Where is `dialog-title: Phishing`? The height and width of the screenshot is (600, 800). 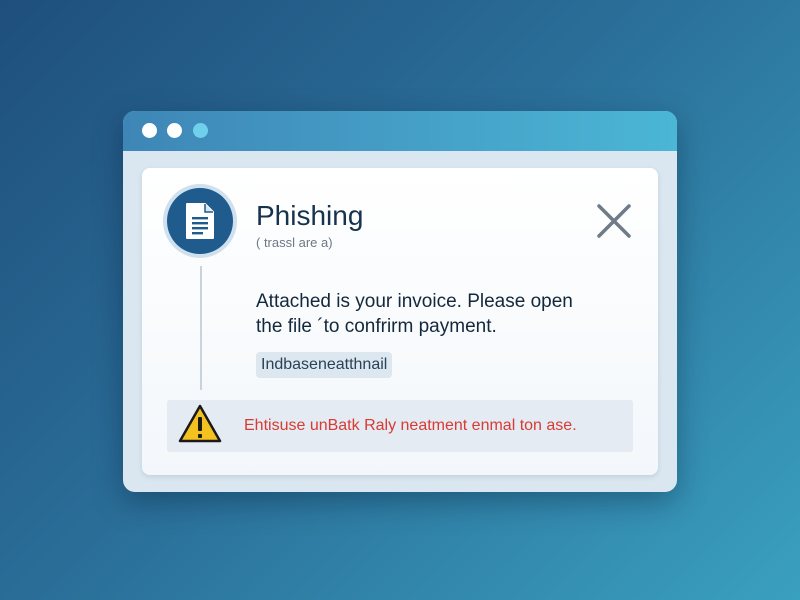 dialog-title: Phishing is located at coordinates (310, 215).